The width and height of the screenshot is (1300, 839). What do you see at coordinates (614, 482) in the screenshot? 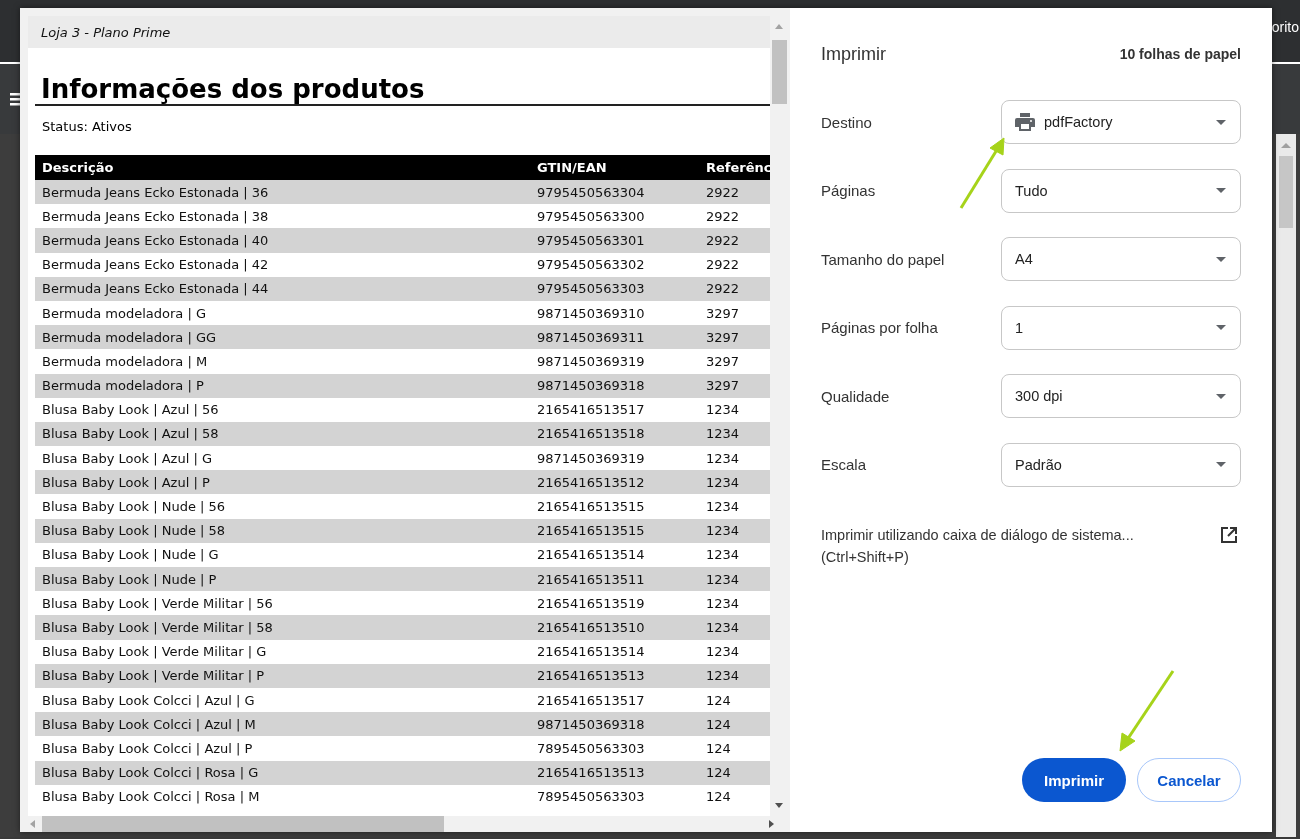
I see `table-cell: 2165416513512` at bounding box center [614, 482].